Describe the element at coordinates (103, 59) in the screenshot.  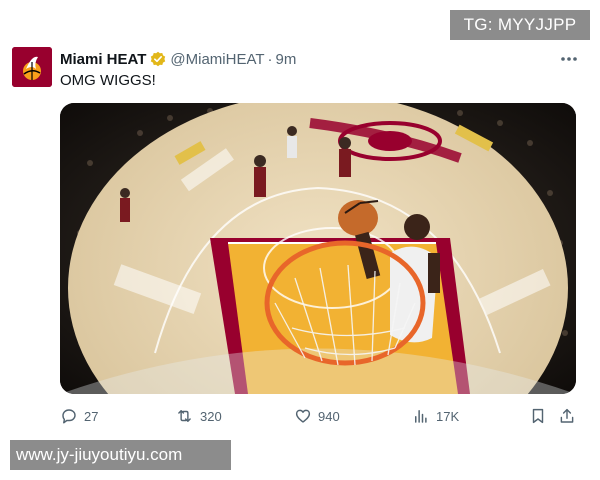
I see `author-name: Miami HEAT` at that location.